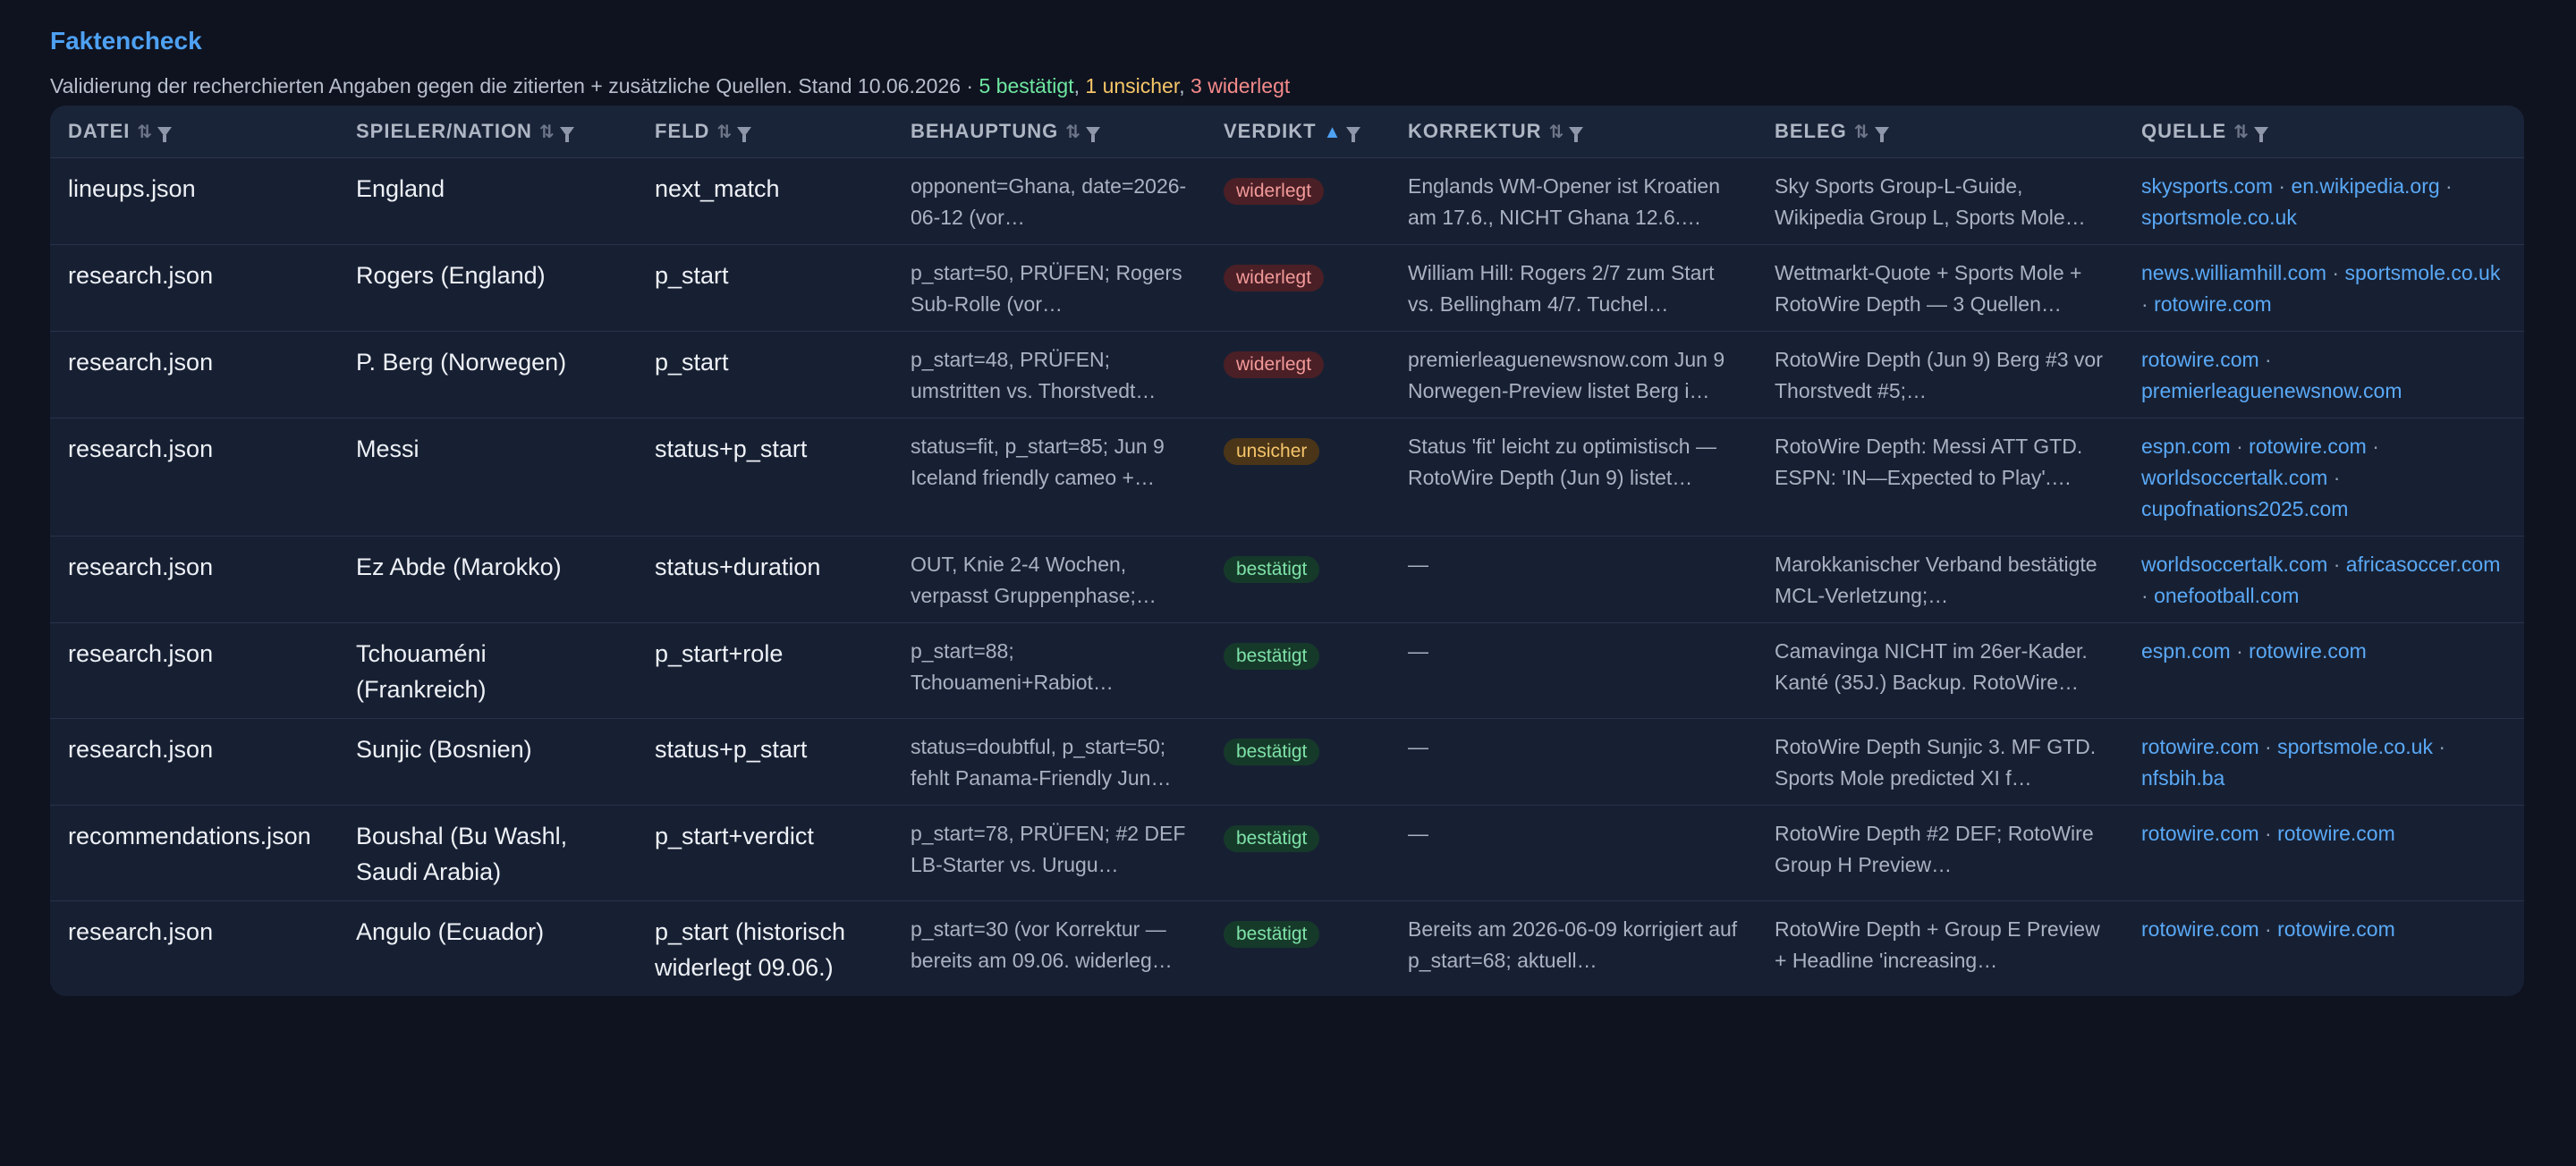 Image resolution: width=2576 pixels, height=1166 pixels. Describe the element at coordinates (765, 201) in the screenshot. I see `cell-feld: next_match` at that location.